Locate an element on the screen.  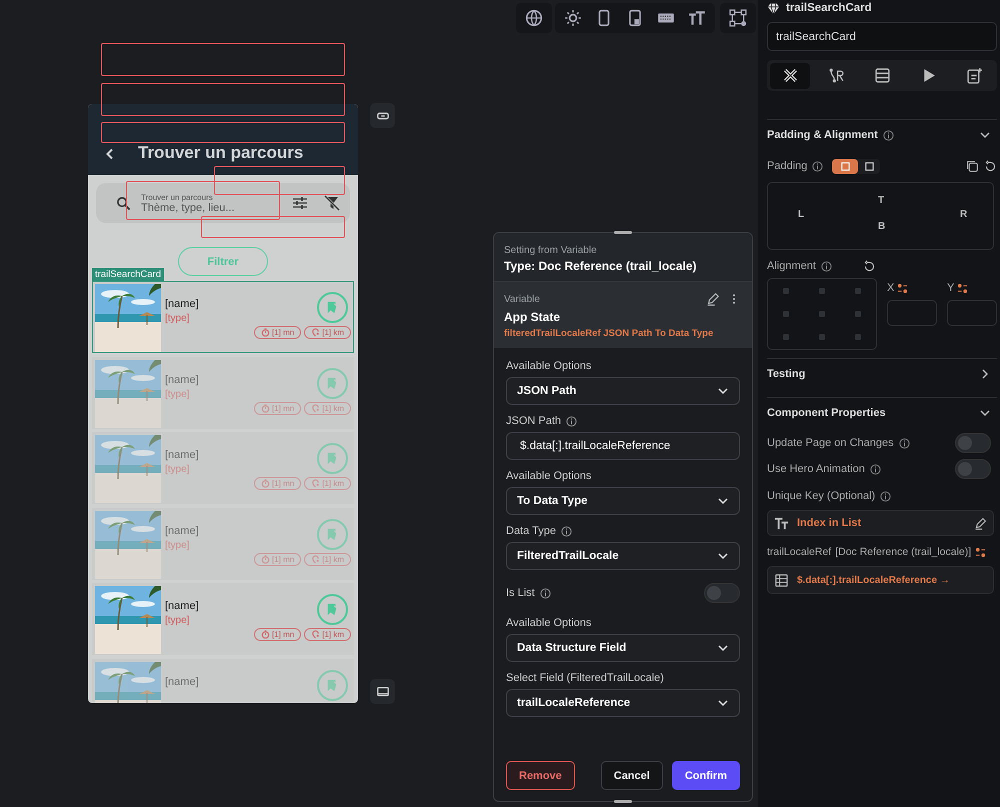
parameter-value: $.data[:].trailLocaleReference → is located at coordinates (873, 580).